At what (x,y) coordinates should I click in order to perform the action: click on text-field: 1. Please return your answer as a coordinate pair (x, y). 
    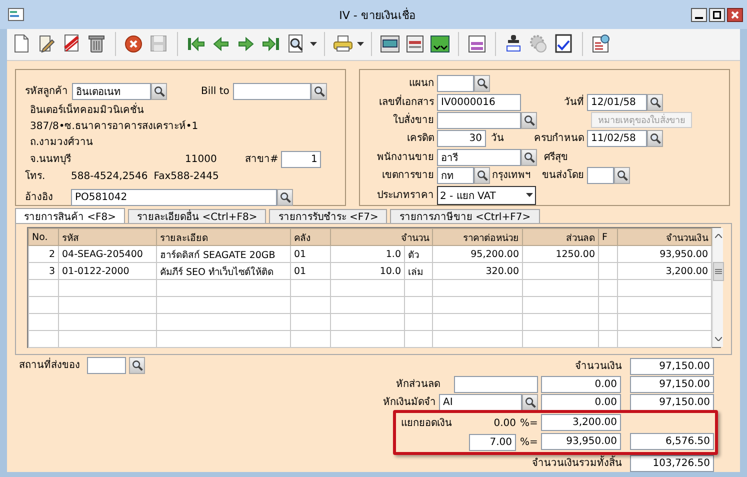
    Looking at the image, I should click on (301, 159).